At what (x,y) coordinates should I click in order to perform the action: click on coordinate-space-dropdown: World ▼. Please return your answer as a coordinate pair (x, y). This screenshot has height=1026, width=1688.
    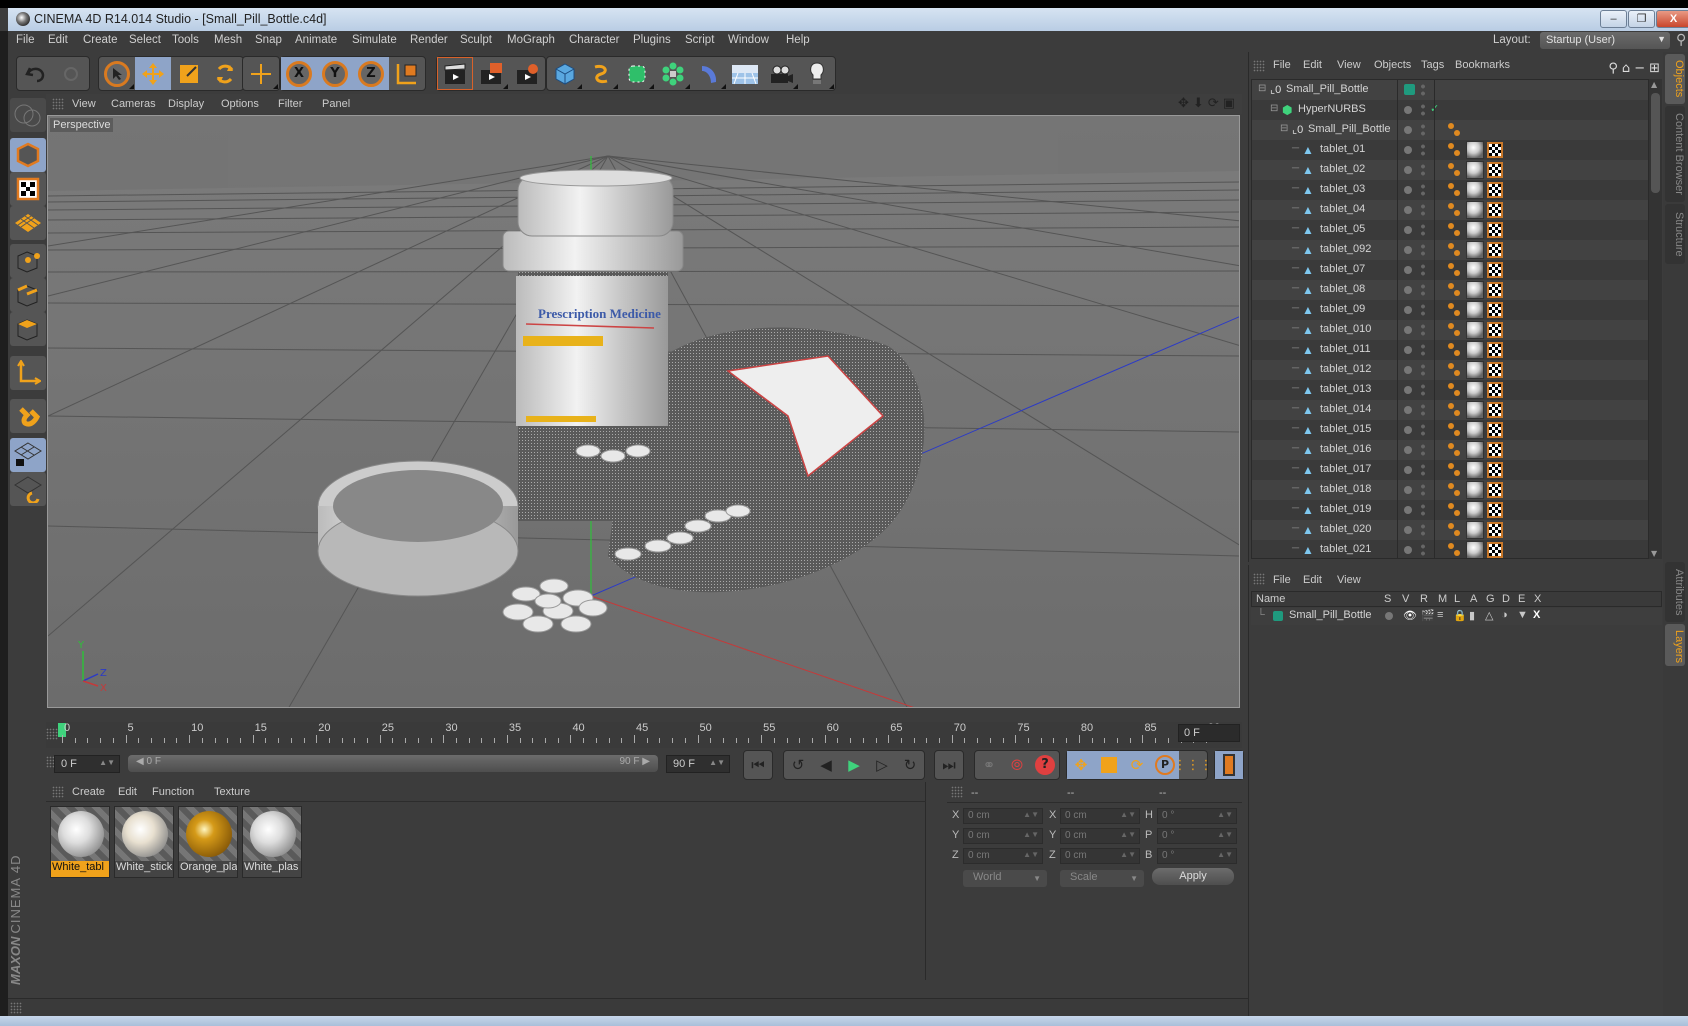
    Looking at the image, I should click on (1005, 878).